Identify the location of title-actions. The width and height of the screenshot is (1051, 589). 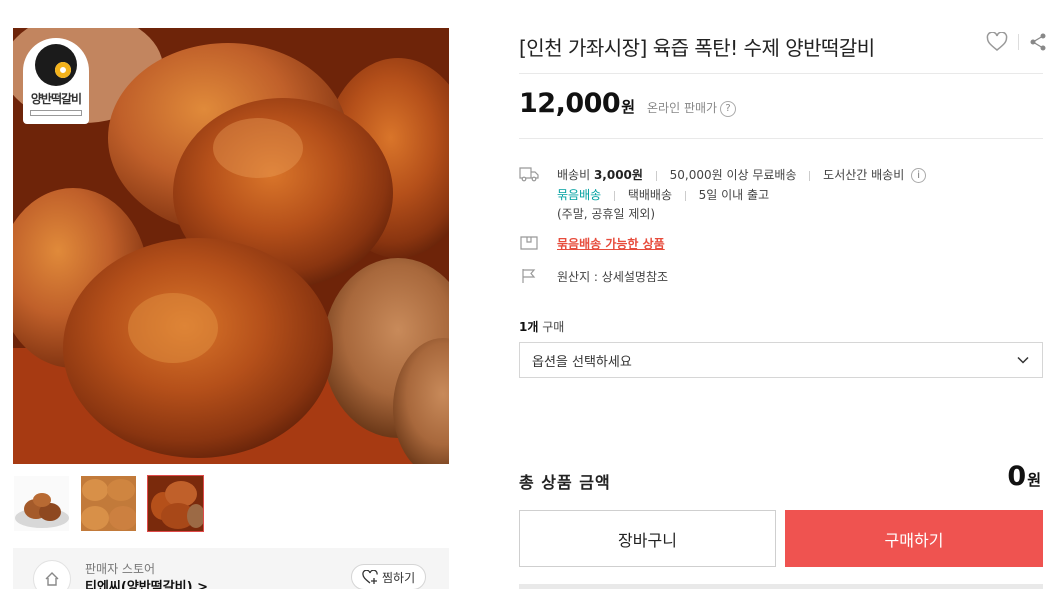
(1016, 42).